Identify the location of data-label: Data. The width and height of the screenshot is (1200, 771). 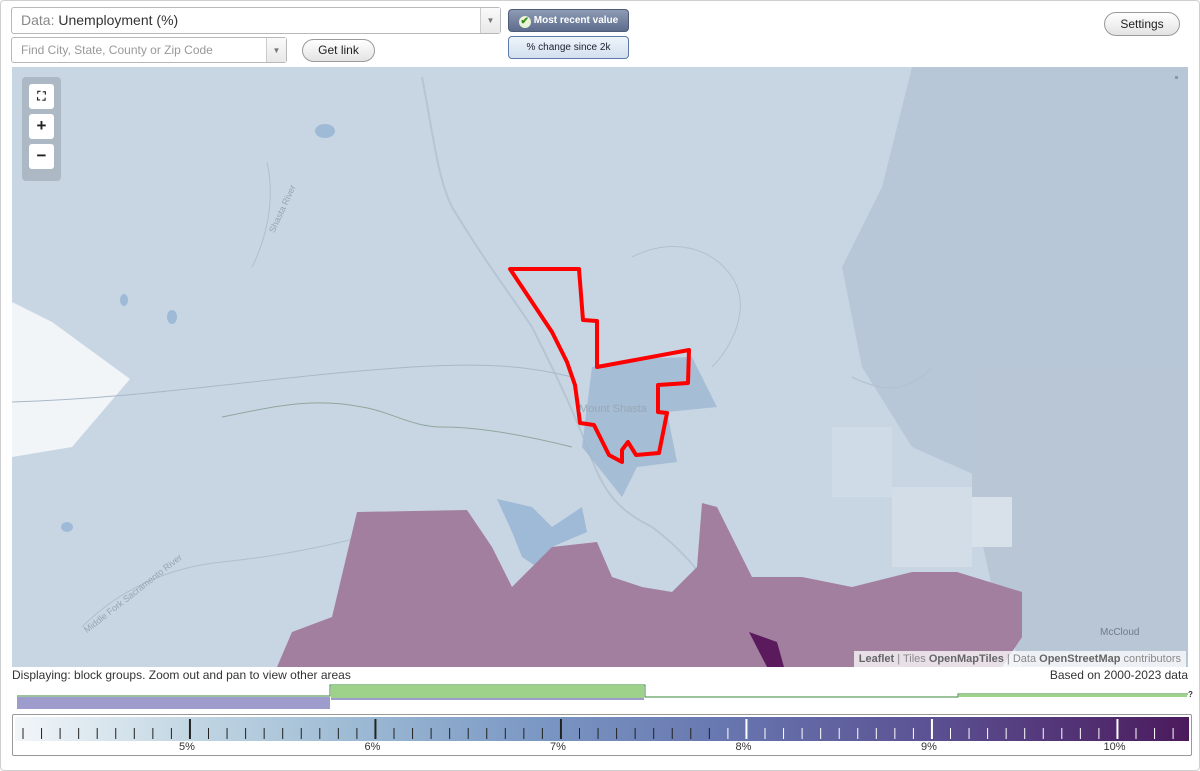
(1024, 659).